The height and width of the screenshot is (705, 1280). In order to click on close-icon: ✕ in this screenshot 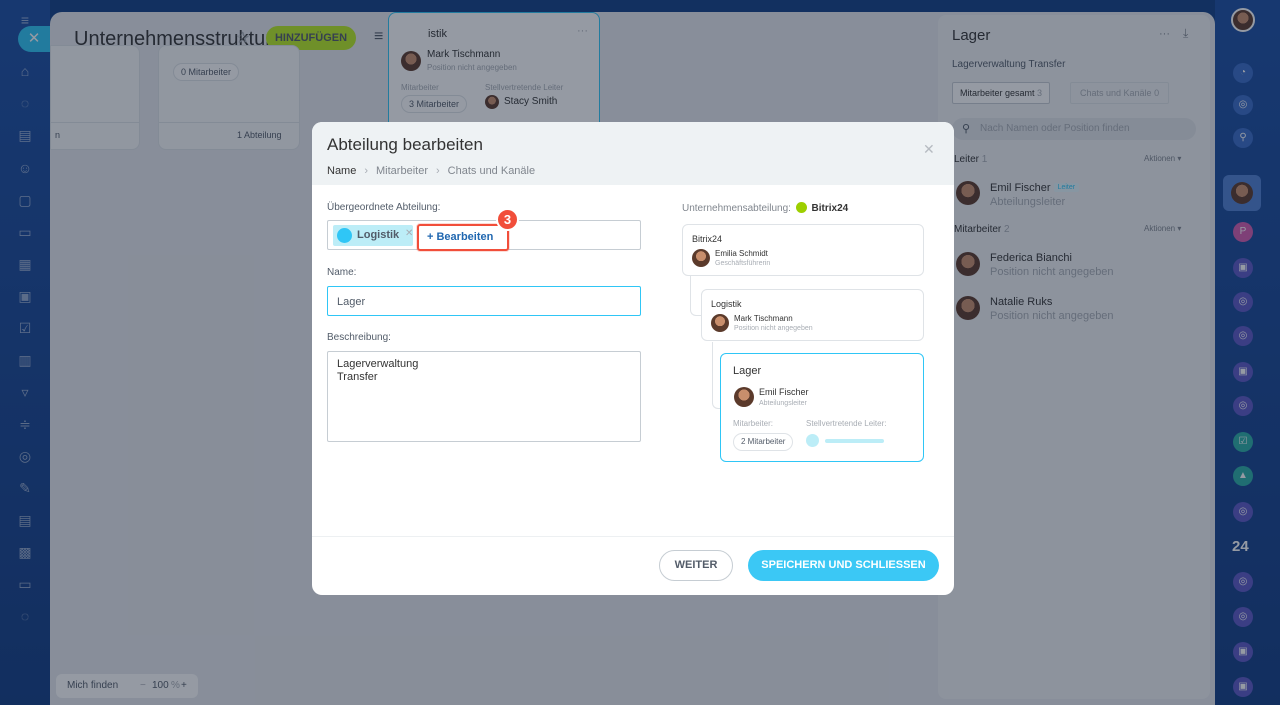, I will do `click(929, 149)`.